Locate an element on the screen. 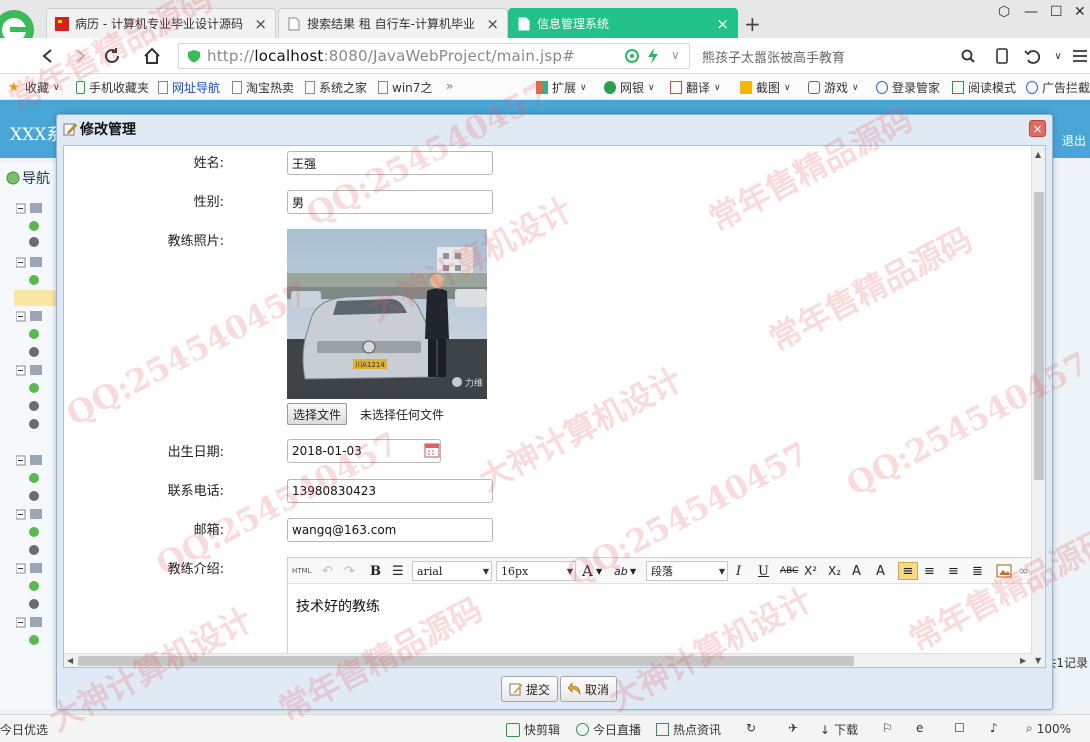  italic-button: I is located at coordinates (738, 571).